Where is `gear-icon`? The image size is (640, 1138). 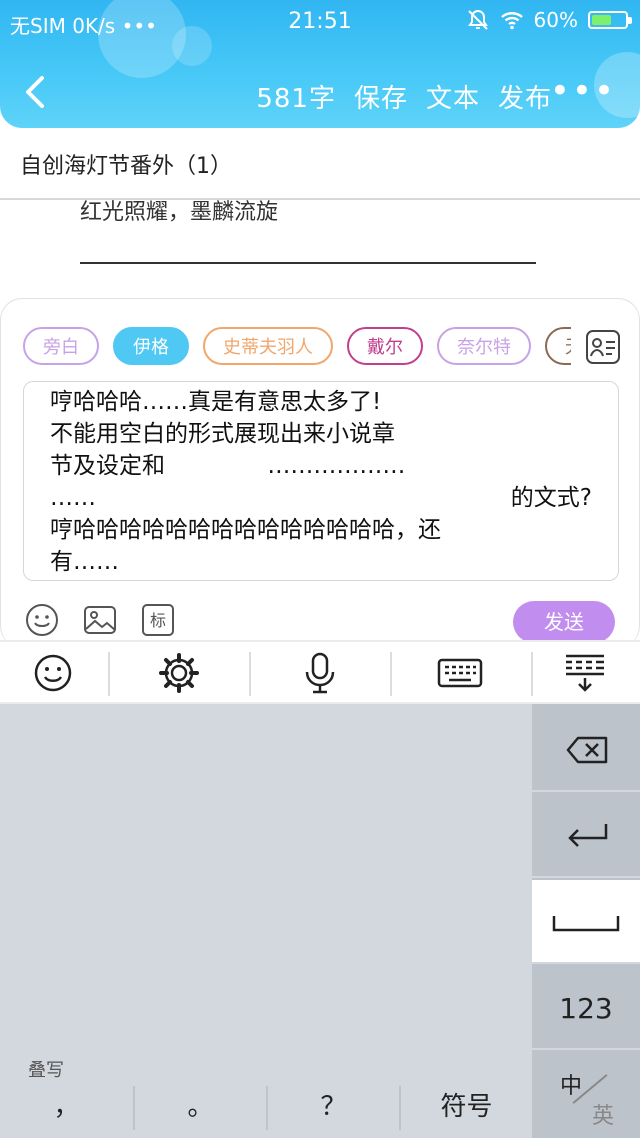 gear-icon is located at coordinates (179, 673).